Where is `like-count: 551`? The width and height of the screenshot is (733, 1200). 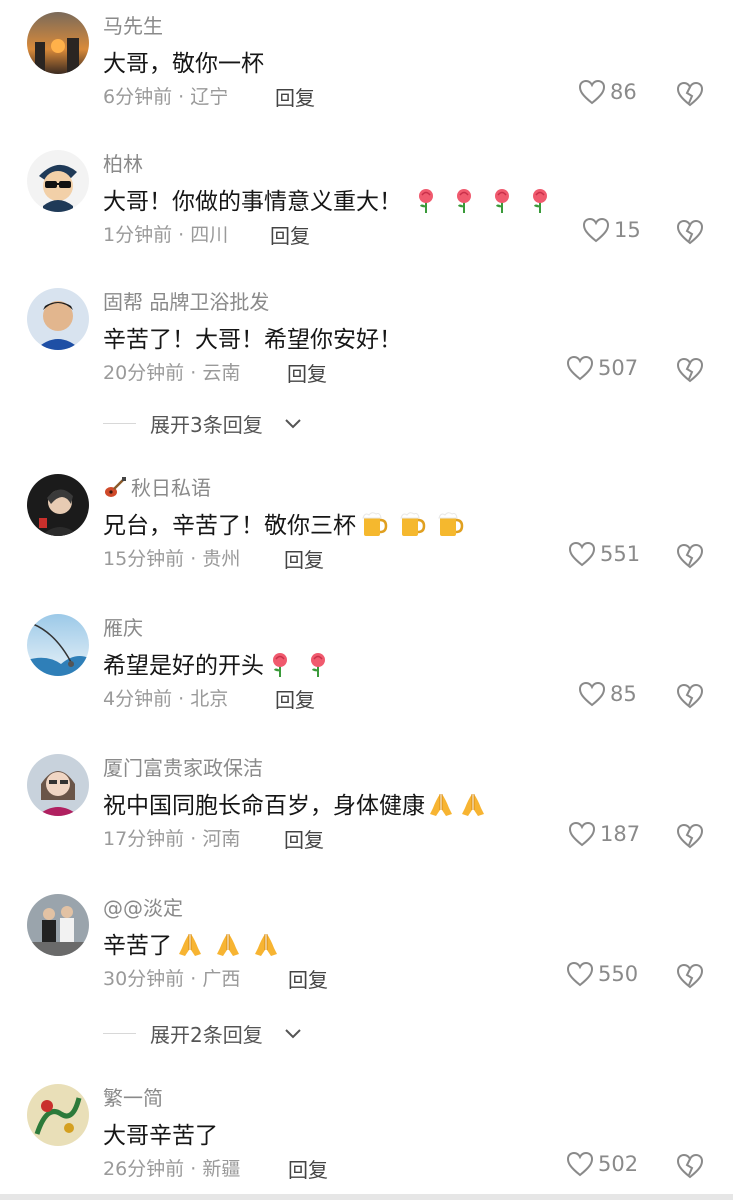
like-count: 551 is located at coordinates (620, 554).